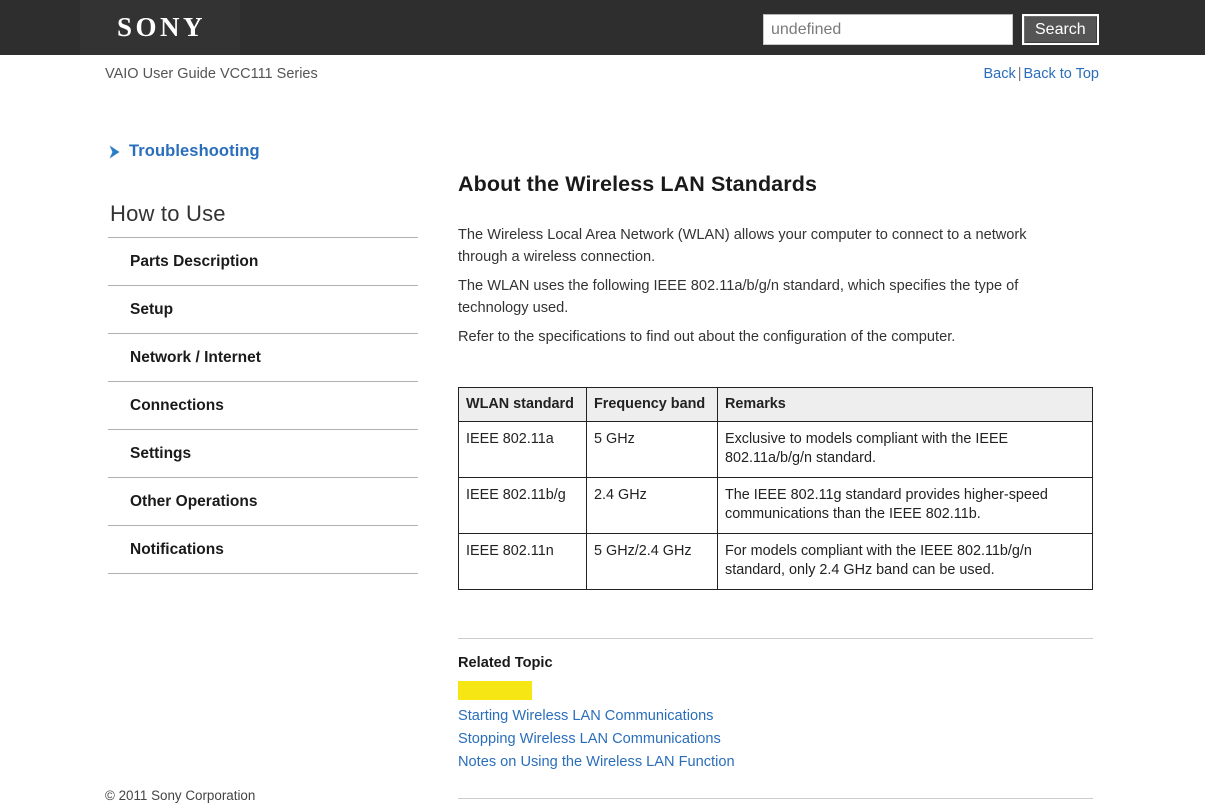 Image resolution: width=1205 pixels, height=804 pixels. Describe the element at coordinates (522, 505) in the screenshot. I see `table-cell-standard: IEEE 802.11b/g` at that location.